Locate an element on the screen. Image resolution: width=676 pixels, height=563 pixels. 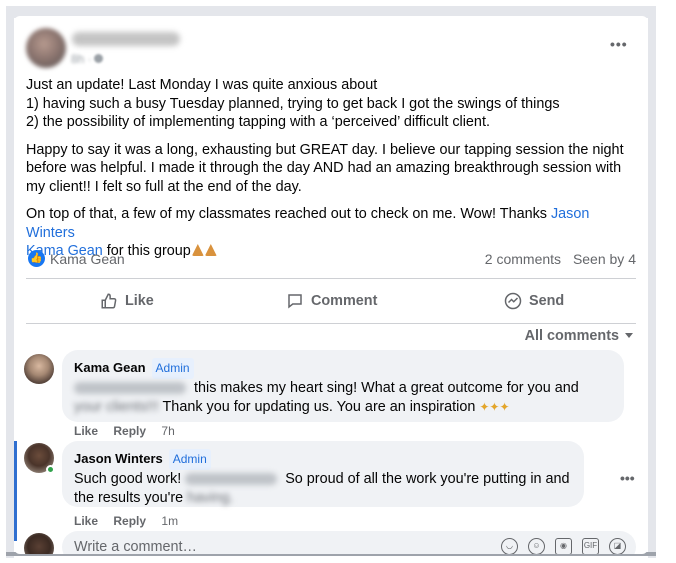
emoji-icon: ☺ is located at coordinates (536, 546).